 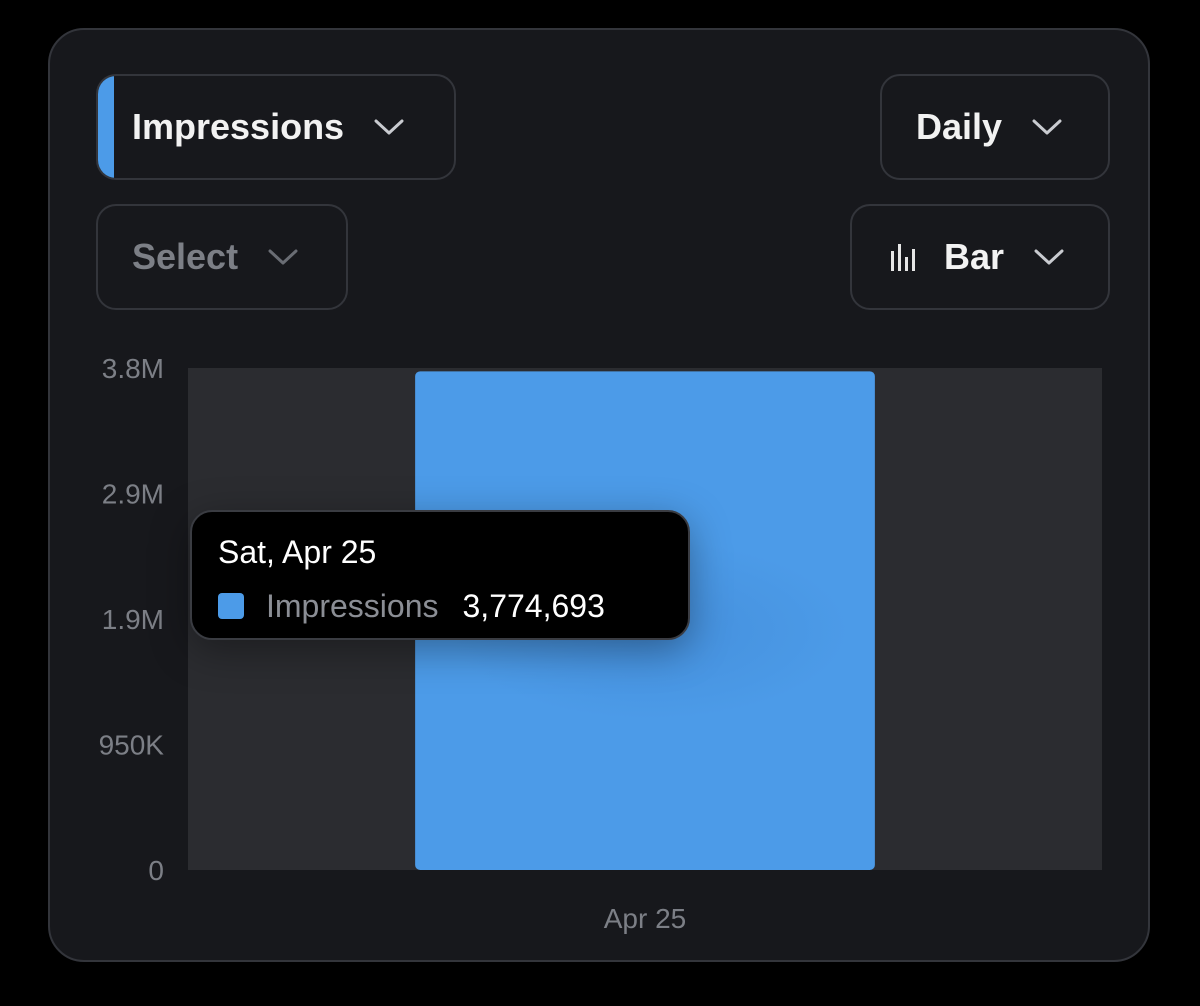 I want to click on y-tick-label: 3.8M, so click(x=133, y=368).